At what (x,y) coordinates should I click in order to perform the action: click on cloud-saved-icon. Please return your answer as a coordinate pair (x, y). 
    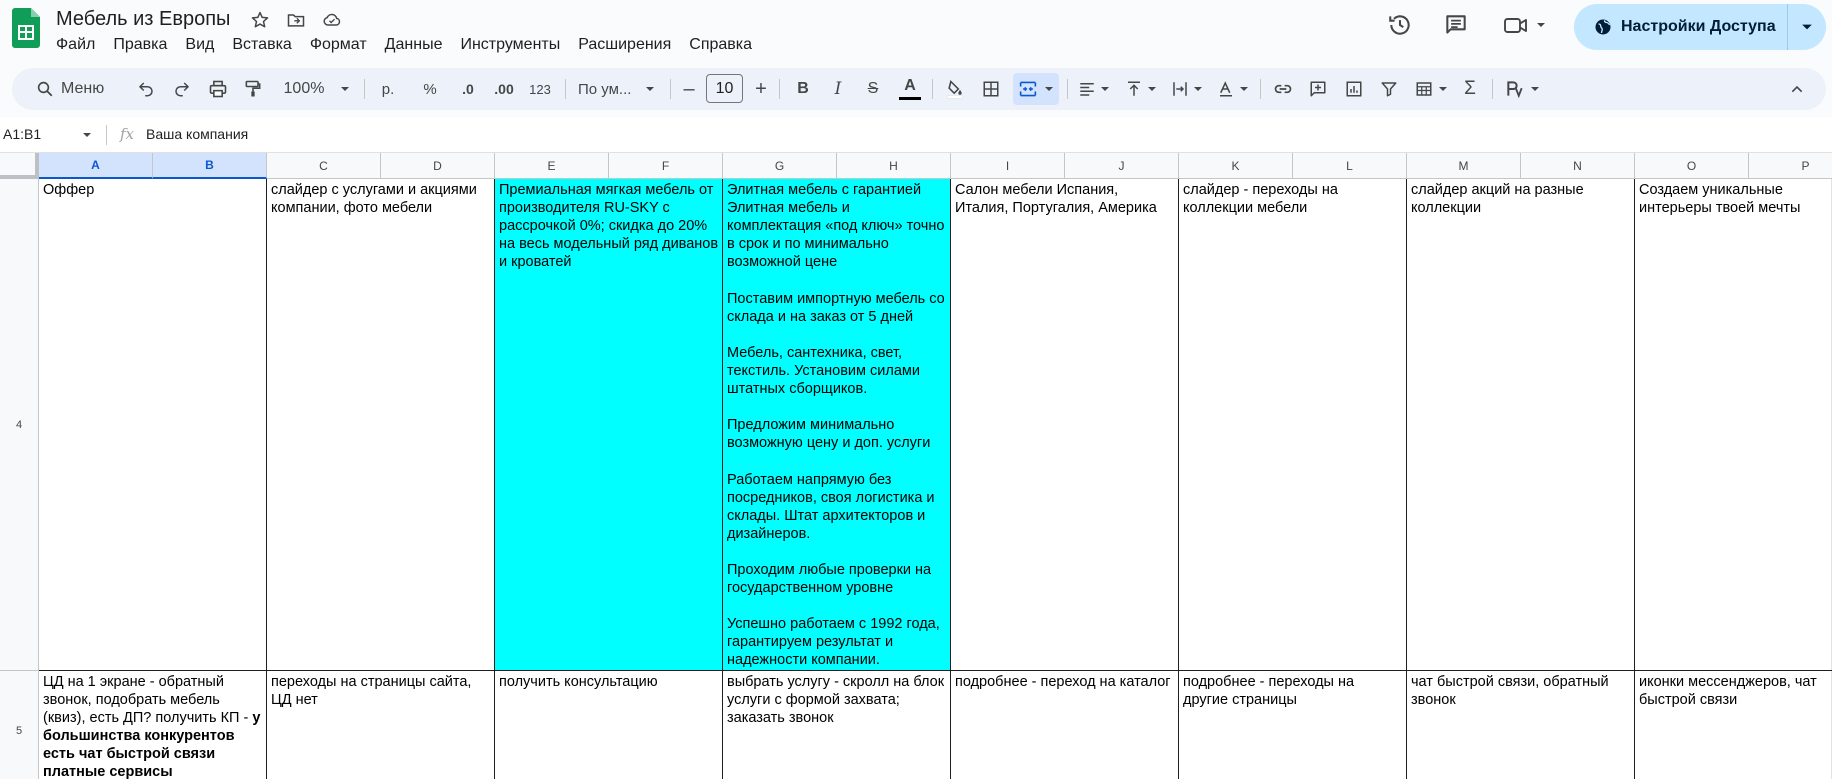
    Looking at the image, I should click on (332, 20).